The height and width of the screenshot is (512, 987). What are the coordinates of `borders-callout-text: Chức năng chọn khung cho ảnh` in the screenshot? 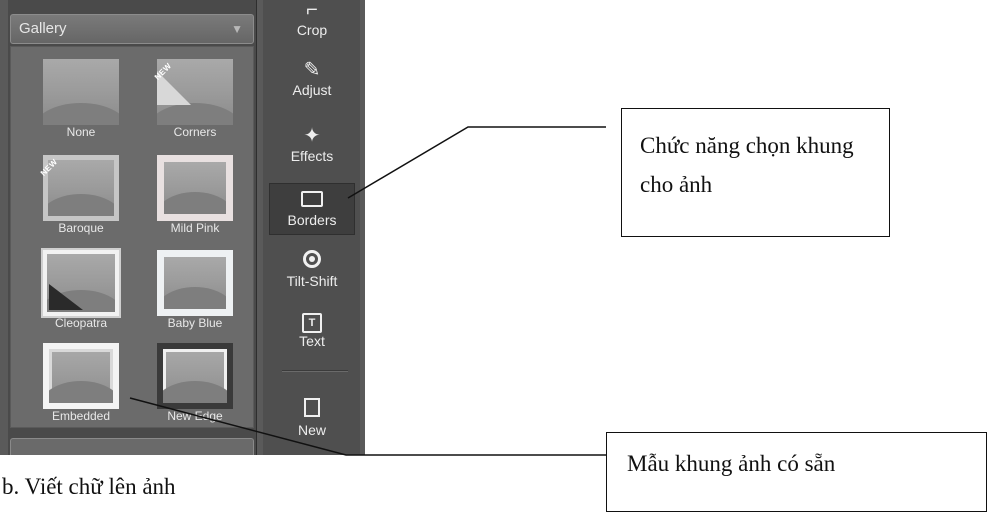 It's located at (747, 165).